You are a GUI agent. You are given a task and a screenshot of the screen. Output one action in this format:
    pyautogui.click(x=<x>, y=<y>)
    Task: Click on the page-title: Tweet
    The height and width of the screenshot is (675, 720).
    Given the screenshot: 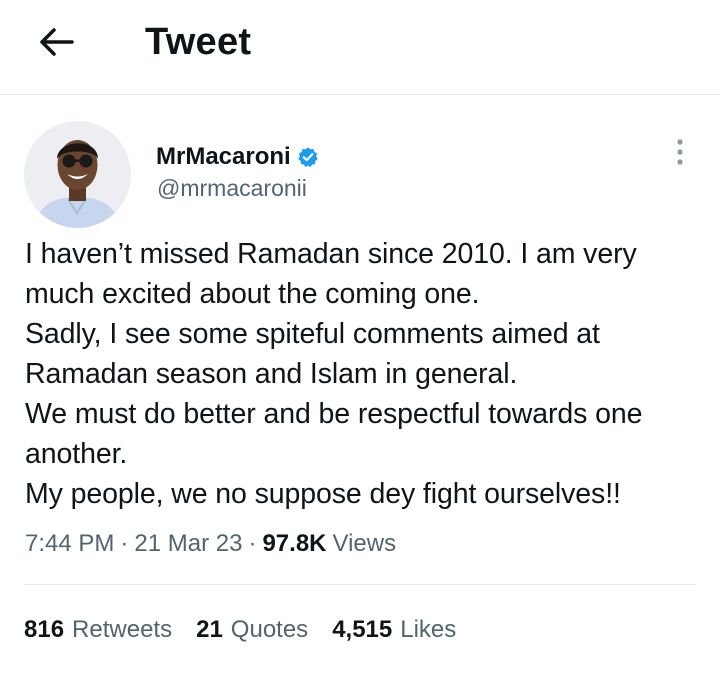 What is the action you would take?
    pyautogui.click(x=198, y=42)
    